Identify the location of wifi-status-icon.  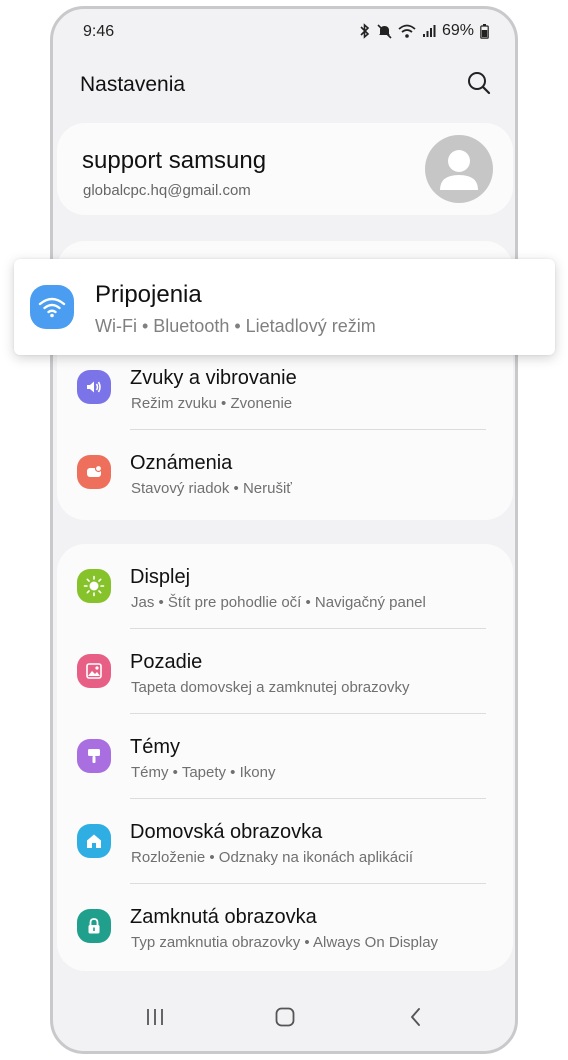
(407, 31).